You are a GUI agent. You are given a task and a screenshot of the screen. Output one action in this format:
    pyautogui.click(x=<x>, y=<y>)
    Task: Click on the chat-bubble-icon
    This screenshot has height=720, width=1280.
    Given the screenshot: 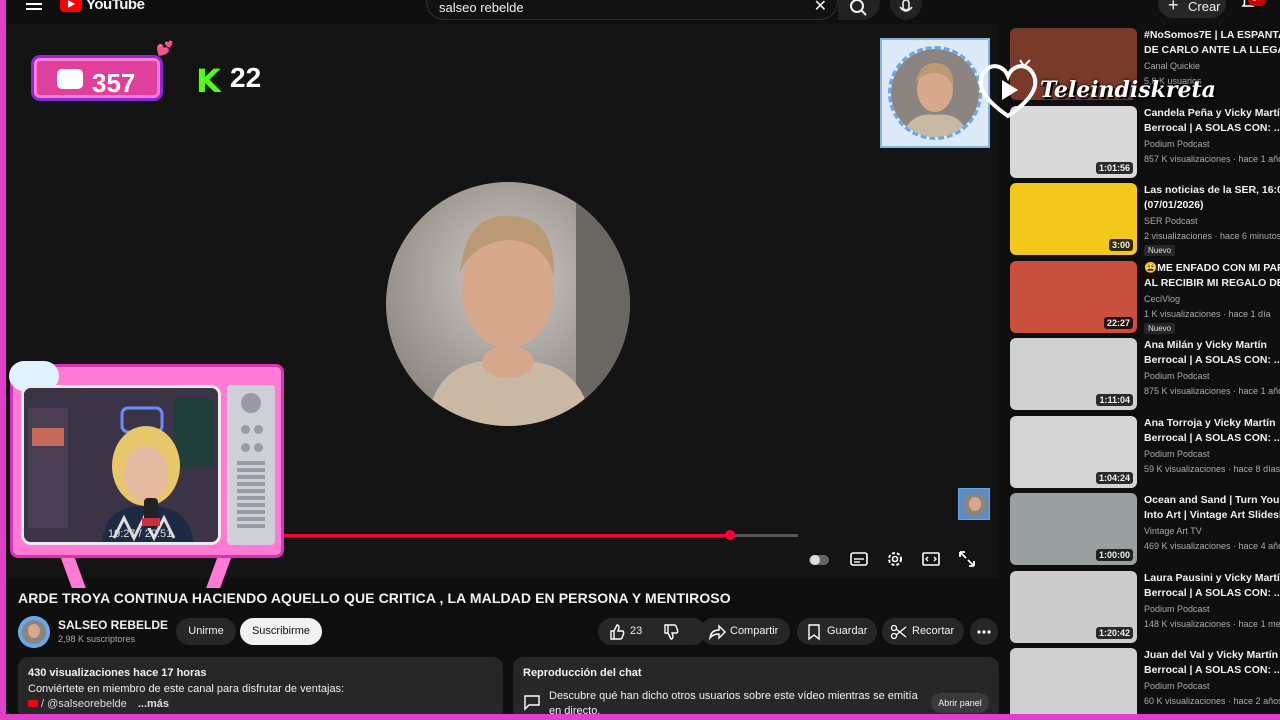 What is the action you would take?
    pyautogui.click(x=70, y=79)
    